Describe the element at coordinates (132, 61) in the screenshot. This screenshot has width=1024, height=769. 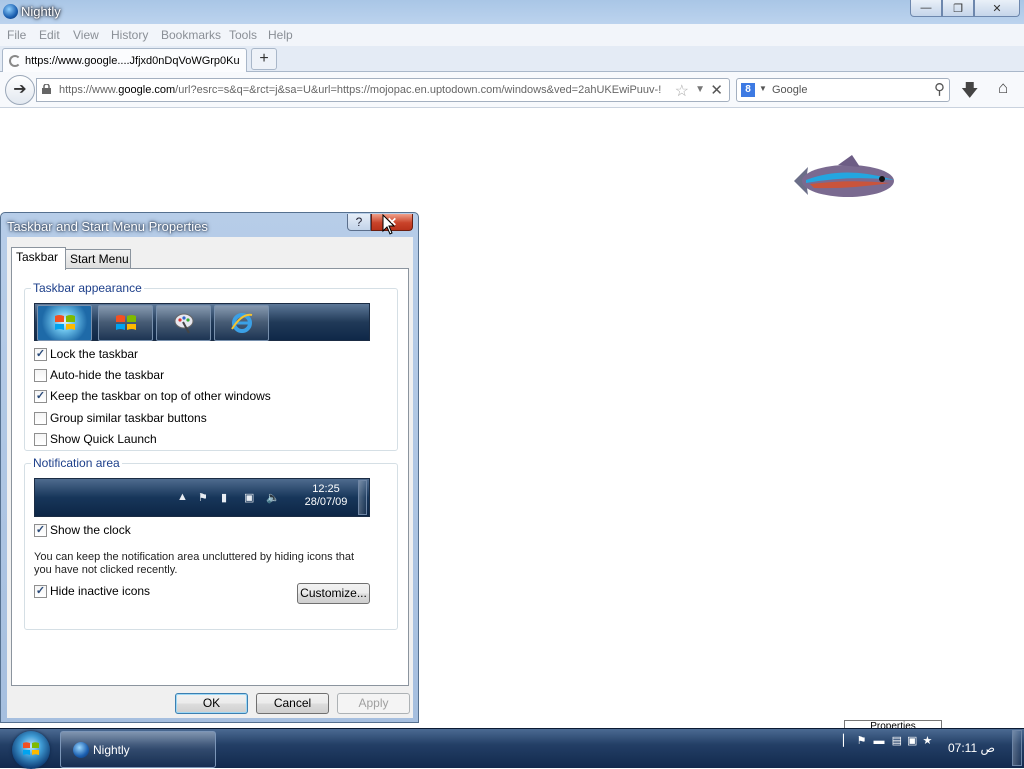
I see `browser-tab-title: https://www.google....Jfjxd0nDqVoWGrp0Ku` at that location.